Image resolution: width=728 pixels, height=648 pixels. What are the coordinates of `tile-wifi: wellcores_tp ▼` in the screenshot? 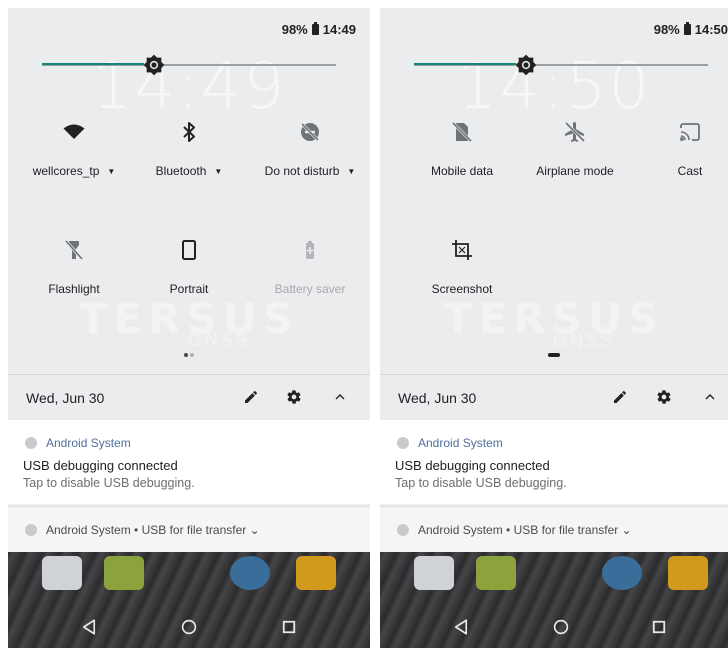 It's located at (74, 149).